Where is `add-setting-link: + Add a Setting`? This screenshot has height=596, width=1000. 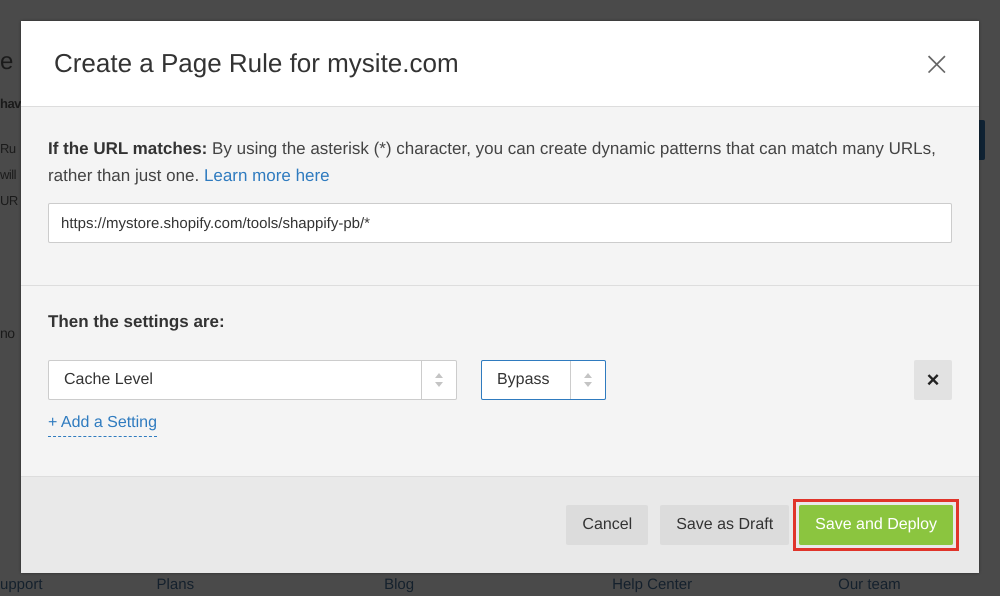 add-setting-link: + Add a Setting is located at coordinates (102, 425).